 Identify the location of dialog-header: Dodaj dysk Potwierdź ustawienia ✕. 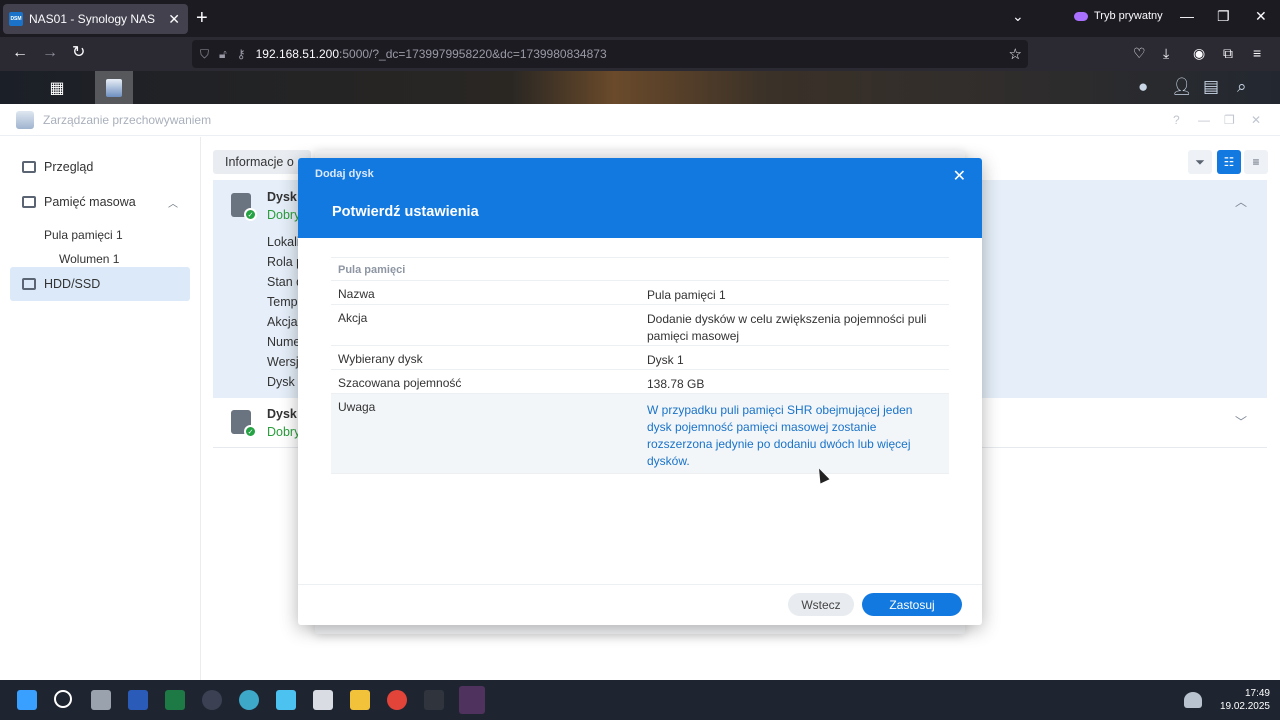
(640, 198).